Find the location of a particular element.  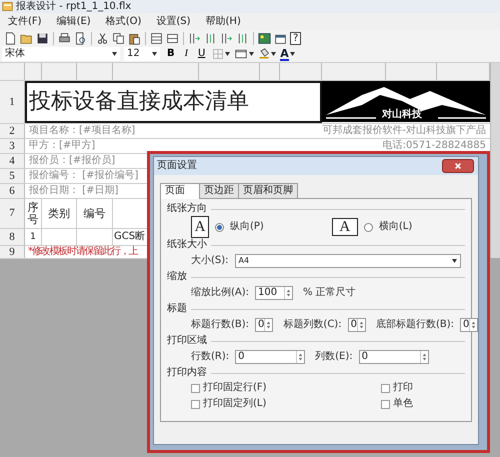

font-select: 宋体 is located at coordinates (61, 54).